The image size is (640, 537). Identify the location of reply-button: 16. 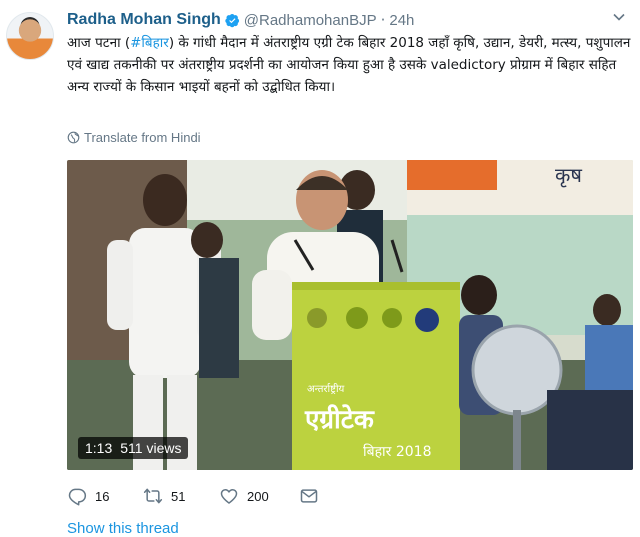
(90, 496).